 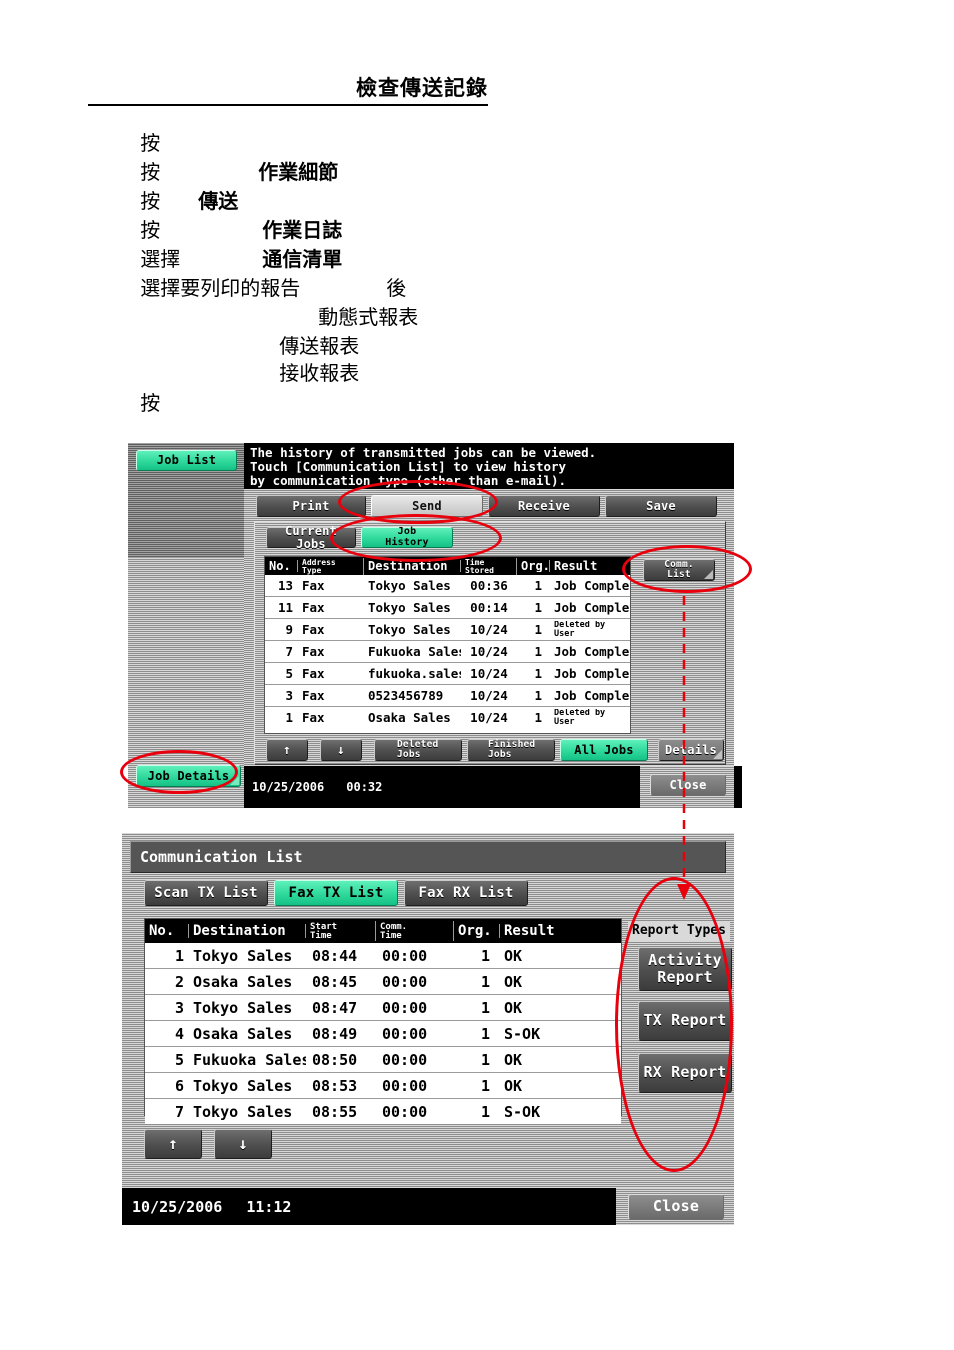 I want to click on tab-fax-rx-list: Fax RX List, so click(x=466, y=893).